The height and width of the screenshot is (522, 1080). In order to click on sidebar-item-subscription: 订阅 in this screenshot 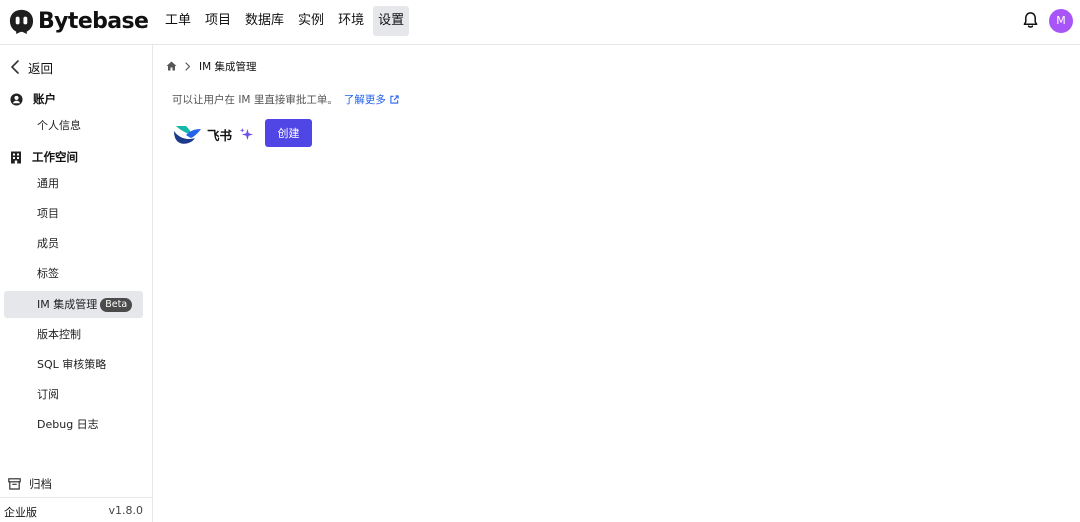, I will do `click(73, 394)`.